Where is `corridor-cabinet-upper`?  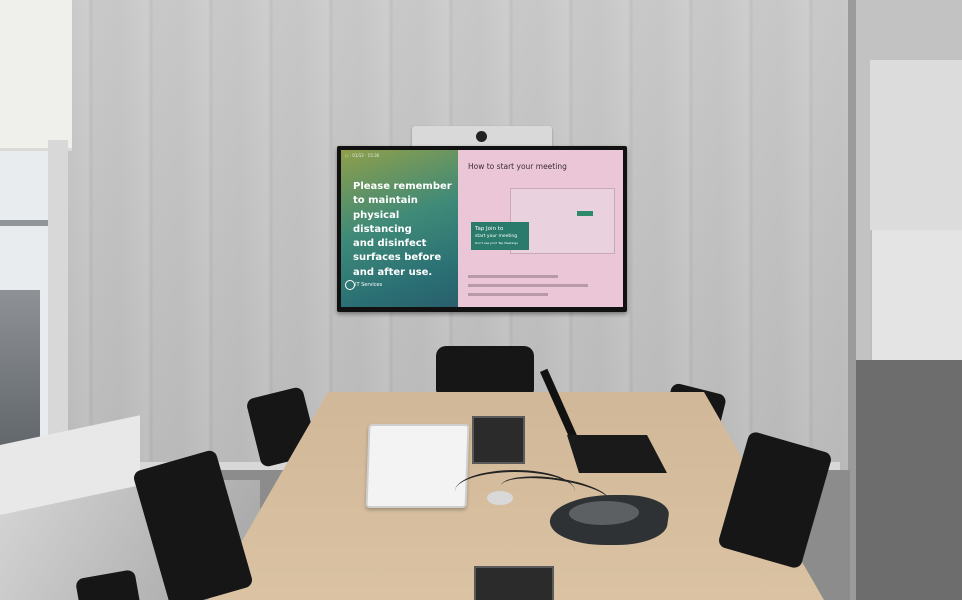 corridor-cabinet-upper is located at coordinates (916, 145).